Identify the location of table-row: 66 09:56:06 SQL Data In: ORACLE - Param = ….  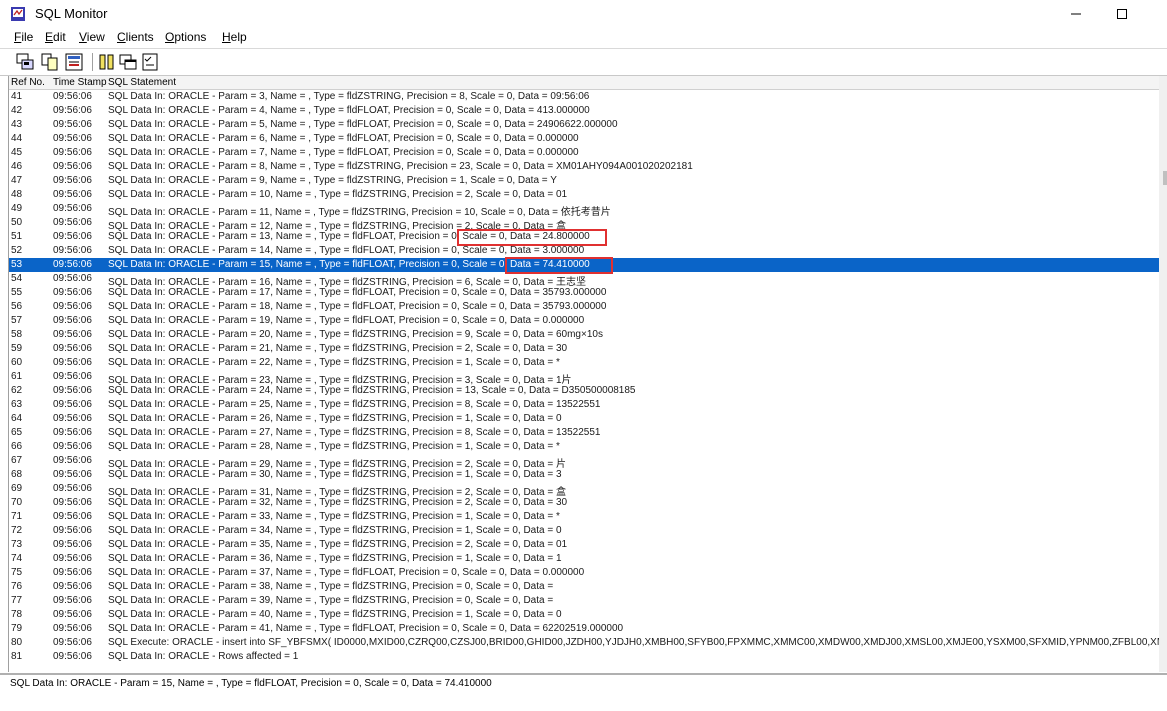
(584, 447).